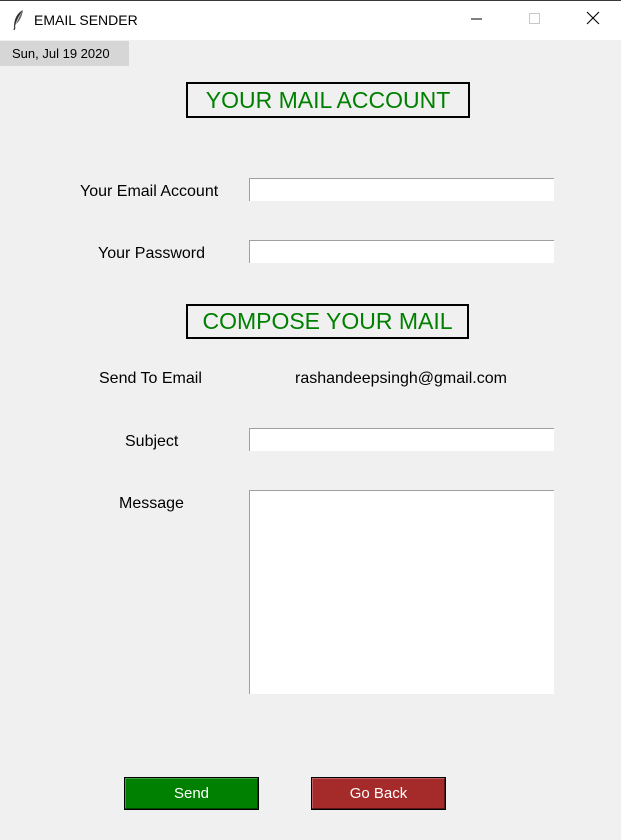 Image resolution: width=621 pixels, height=840 pixels. I want to click on date-label: Sun, Jul 19 2020, so click(64, 53).